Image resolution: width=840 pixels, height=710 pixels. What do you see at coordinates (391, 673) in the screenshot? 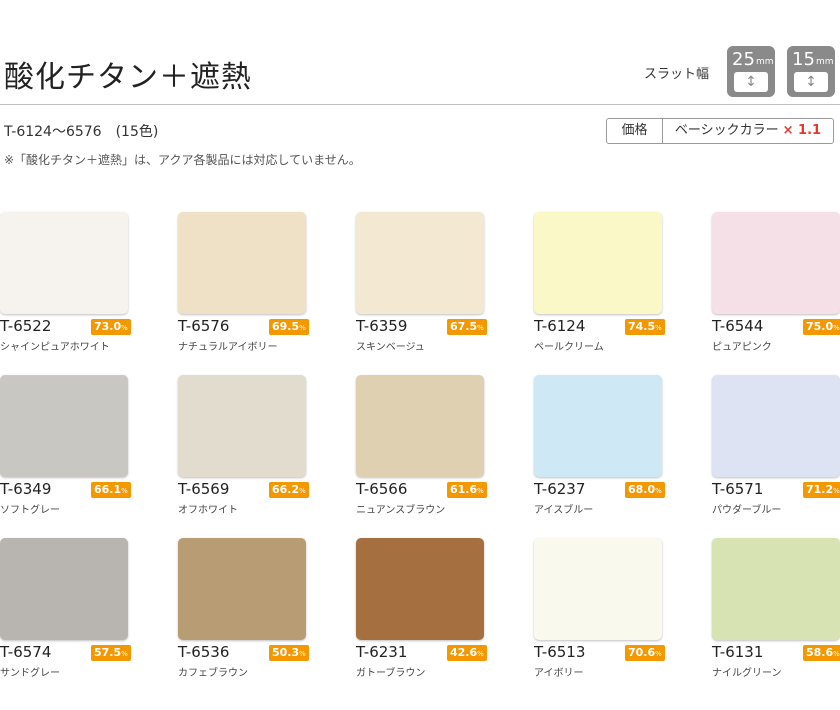
I see `color-name: ガトーブラウン` at bounding box center [391, 673].